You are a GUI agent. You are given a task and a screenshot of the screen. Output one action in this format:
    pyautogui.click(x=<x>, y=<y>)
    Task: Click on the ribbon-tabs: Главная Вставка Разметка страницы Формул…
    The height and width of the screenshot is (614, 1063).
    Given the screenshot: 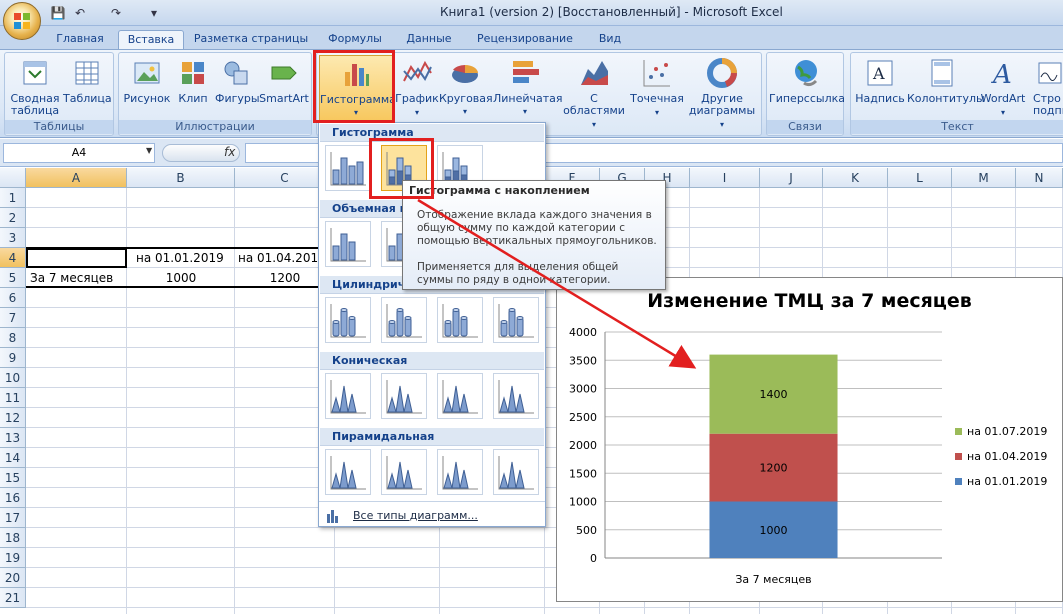 What is the action you would take?
    pyautogui.click(x=531, y=38)
    